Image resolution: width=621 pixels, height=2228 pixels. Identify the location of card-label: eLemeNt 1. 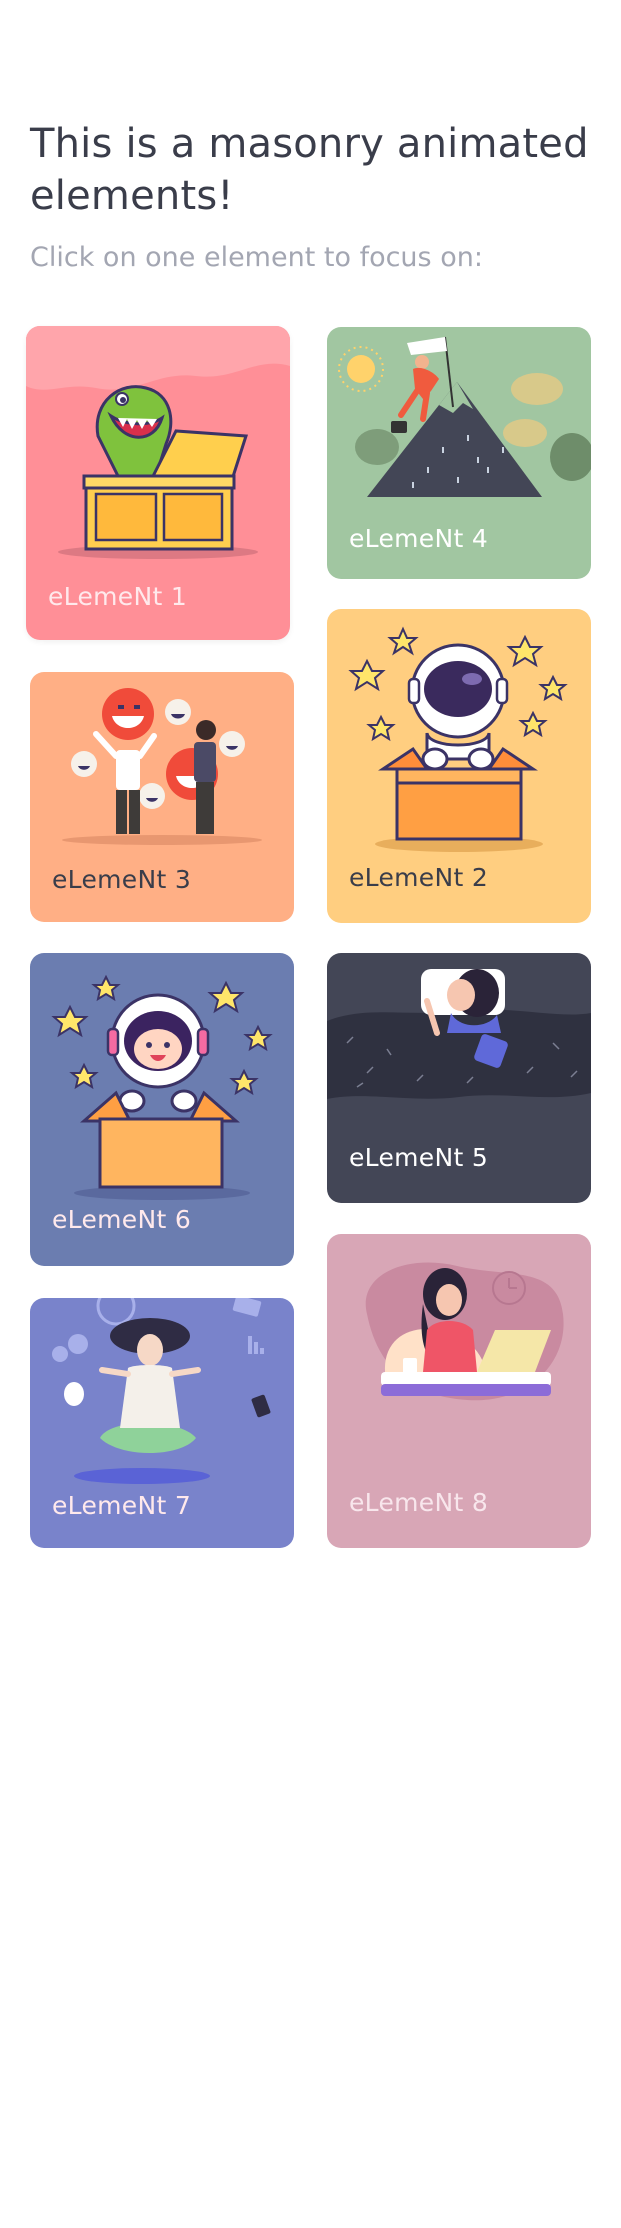
(118, 596).